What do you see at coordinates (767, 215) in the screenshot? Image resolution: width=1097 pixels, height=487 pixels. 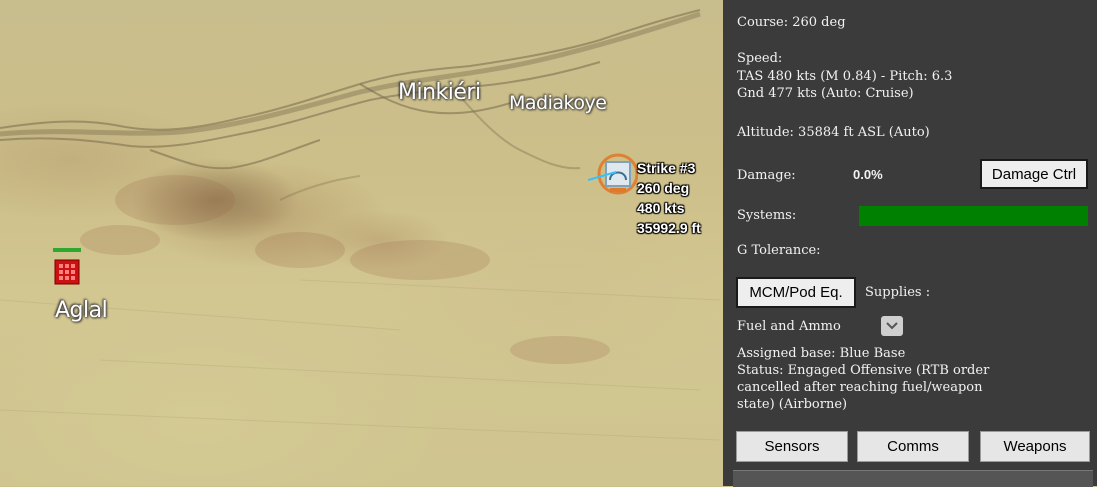 I see `systems-label: Systems:` at bounding box center [767, 215].